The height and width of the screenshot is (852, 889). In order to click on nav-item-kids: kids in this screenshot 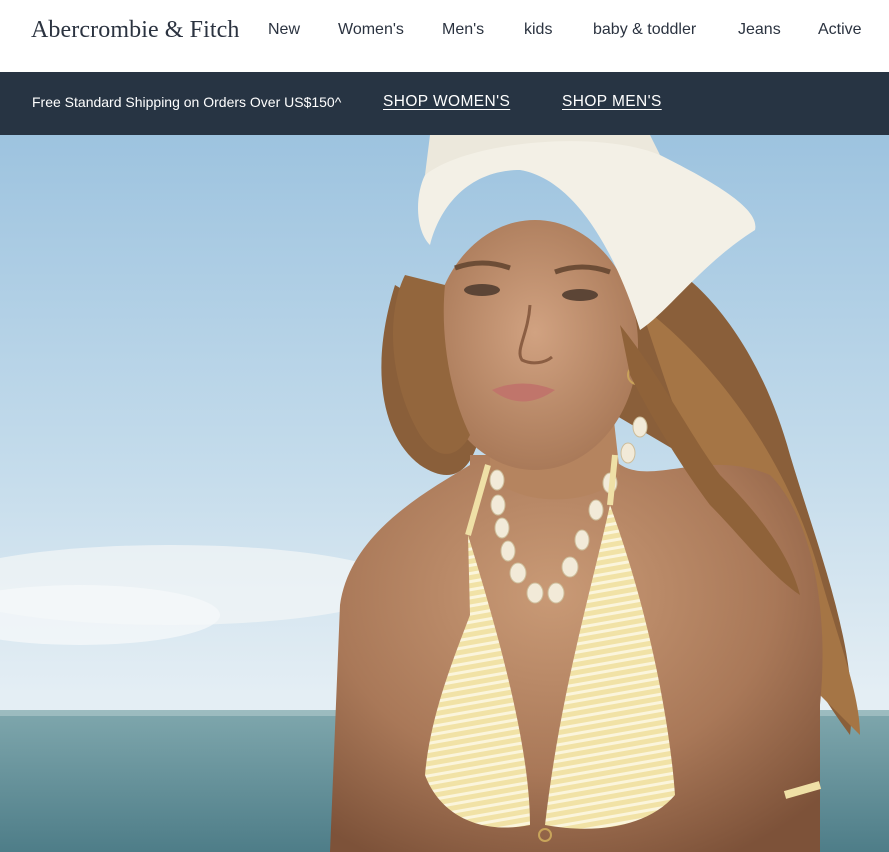, I will do `click(538, 30)`.